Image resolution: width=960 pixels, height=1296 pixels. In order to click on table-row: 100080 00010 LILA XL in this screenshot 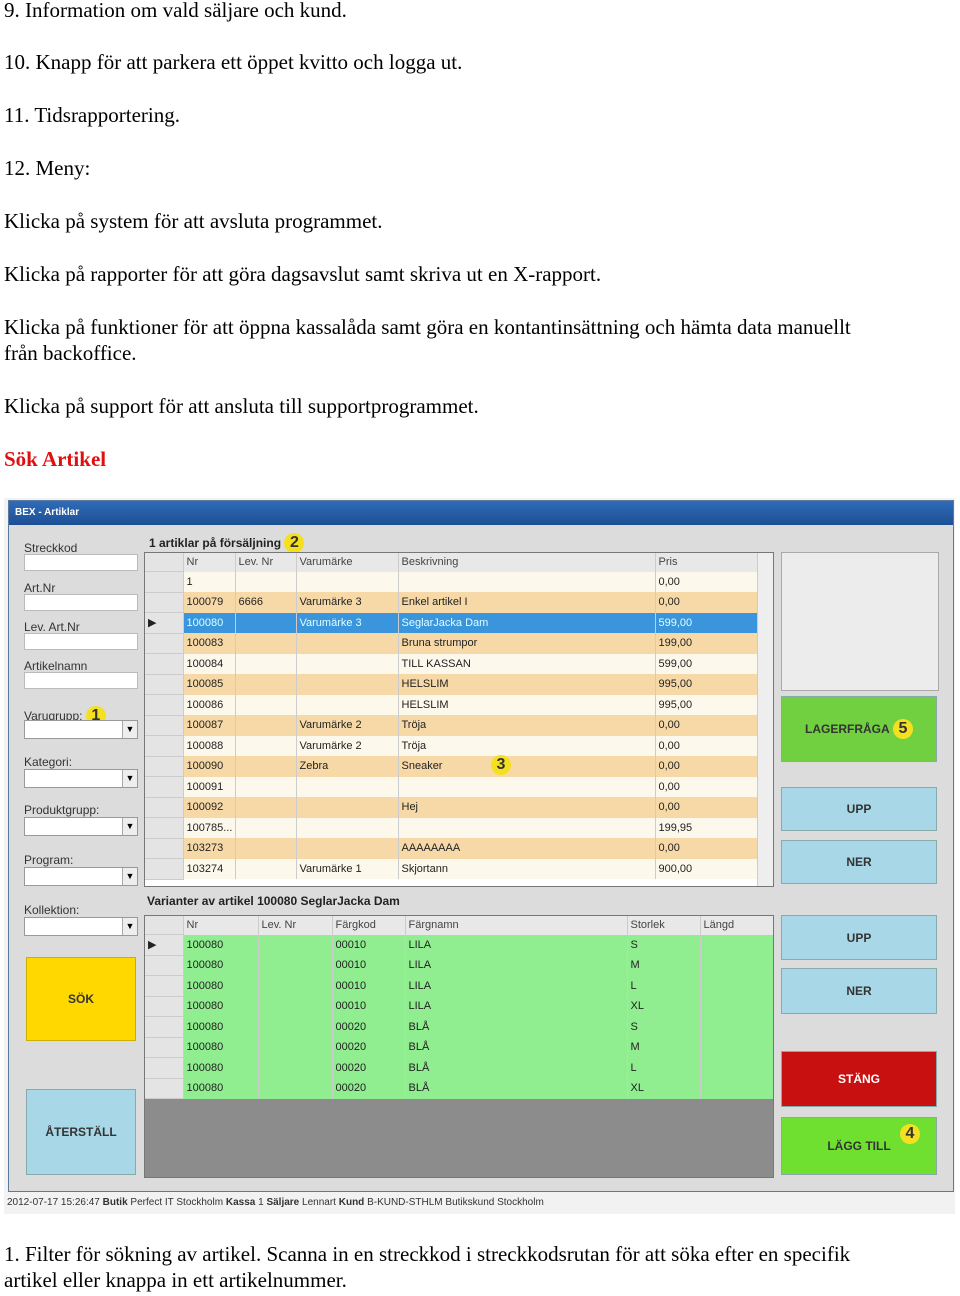, I will do `click(459, 1006)`.